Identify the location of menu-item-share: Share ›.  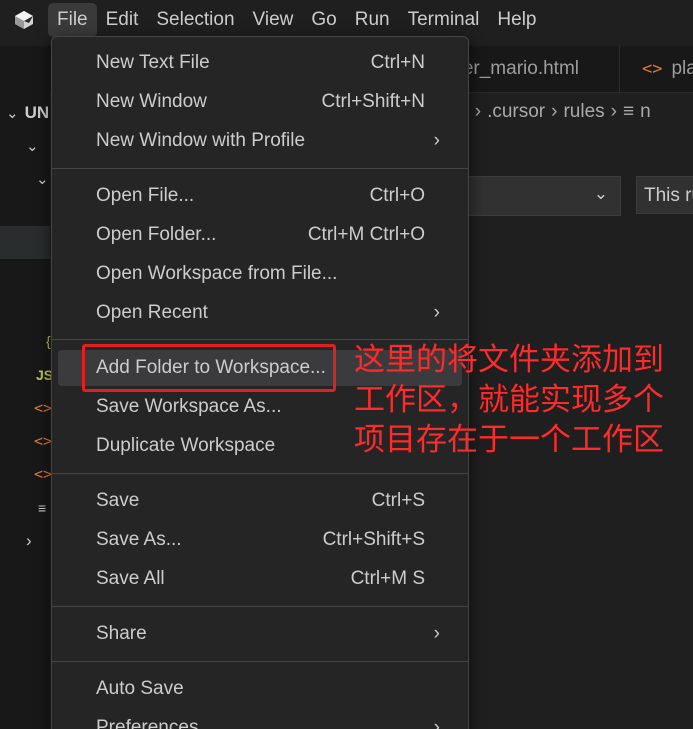
(260, 634).